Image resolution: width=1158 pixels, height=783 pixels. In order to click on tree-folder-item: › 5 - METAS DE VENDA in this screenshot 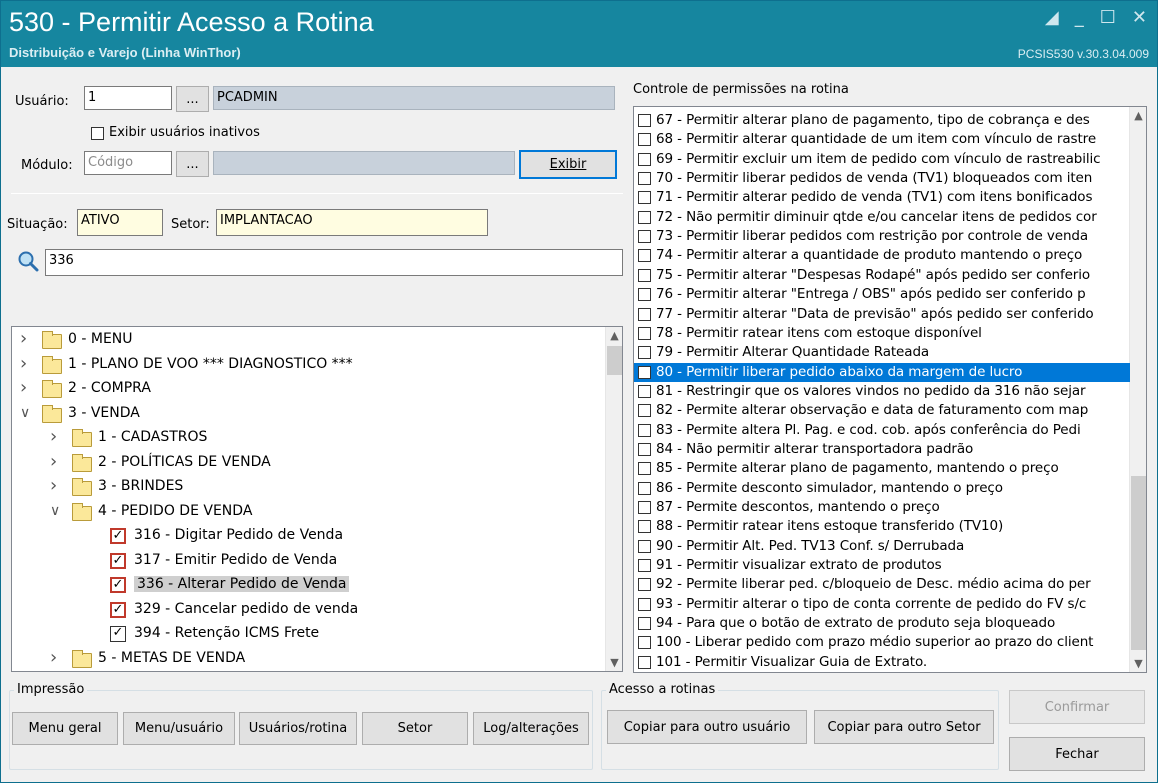, I will do `click(309, 659)`.